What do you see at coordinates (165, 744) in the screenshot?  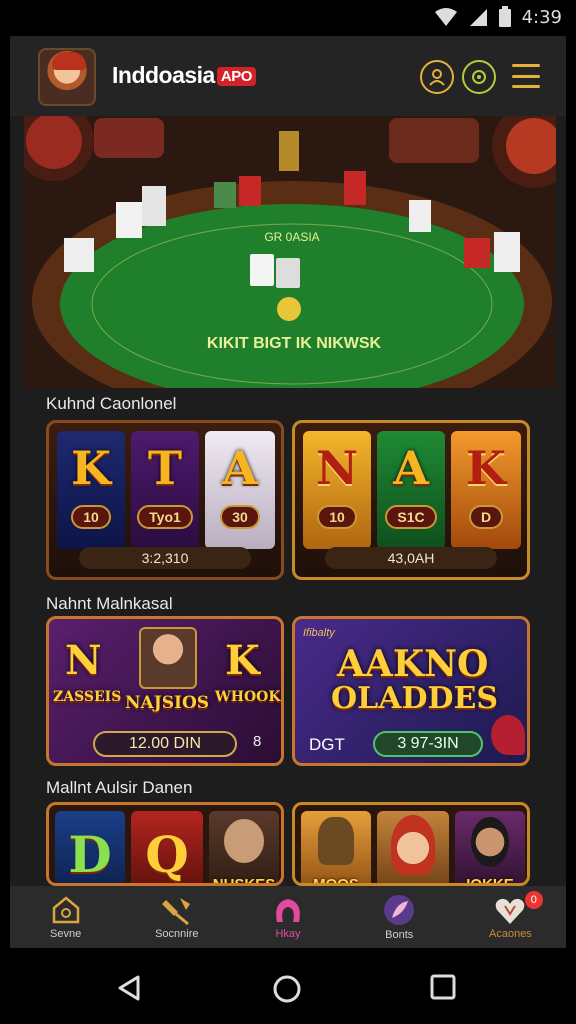 I see `card-pill: 12.00 DIN` at bounding box center [165, 744].